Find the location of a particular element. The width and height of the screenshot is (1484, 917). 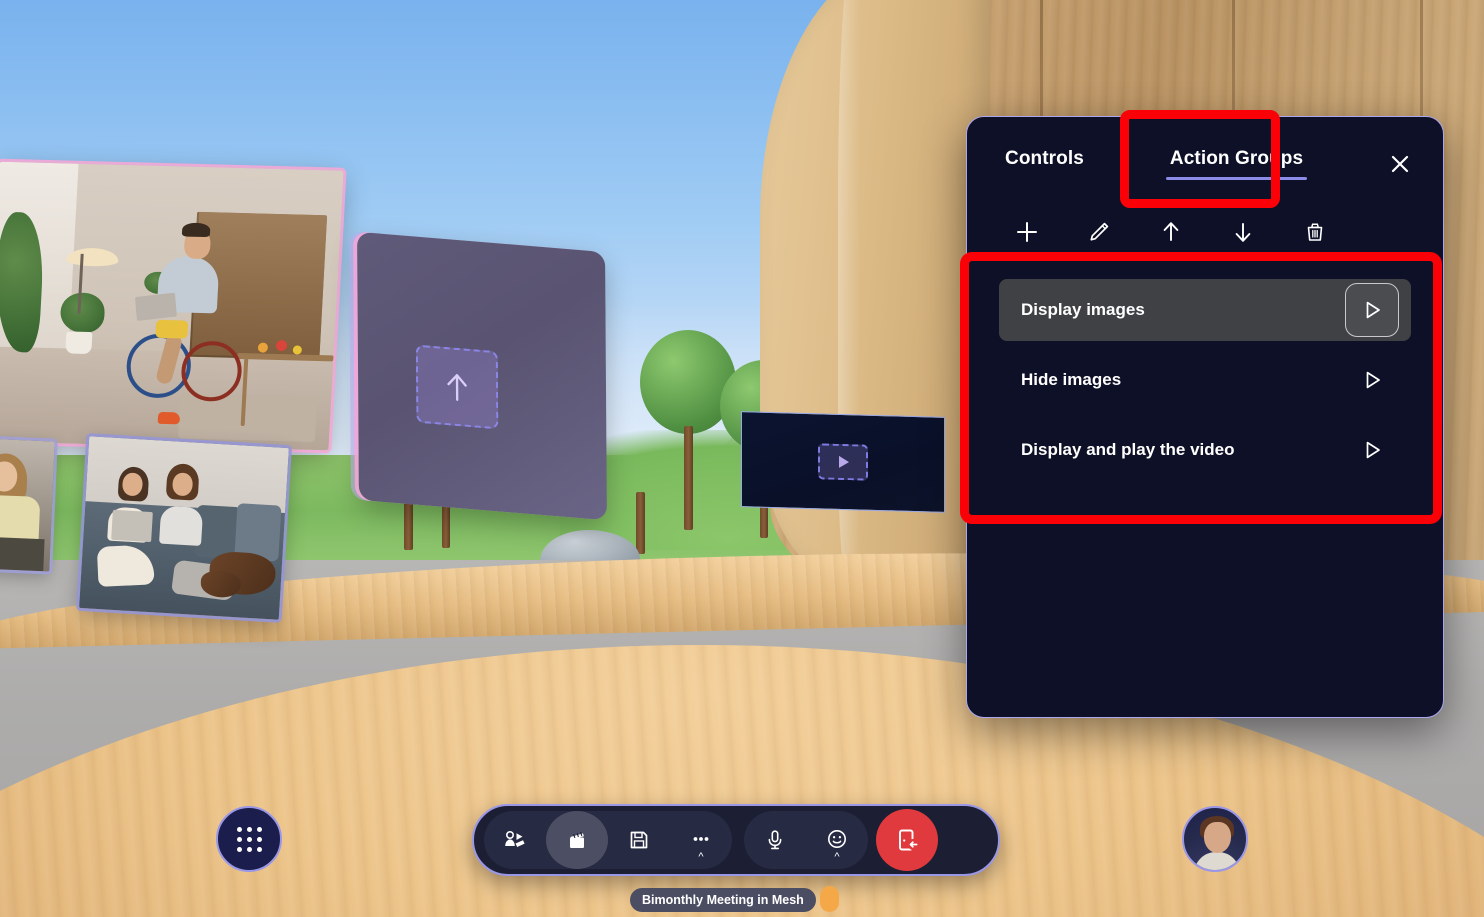

action-group-label: Hide images is located at coordinates (1071, 379).